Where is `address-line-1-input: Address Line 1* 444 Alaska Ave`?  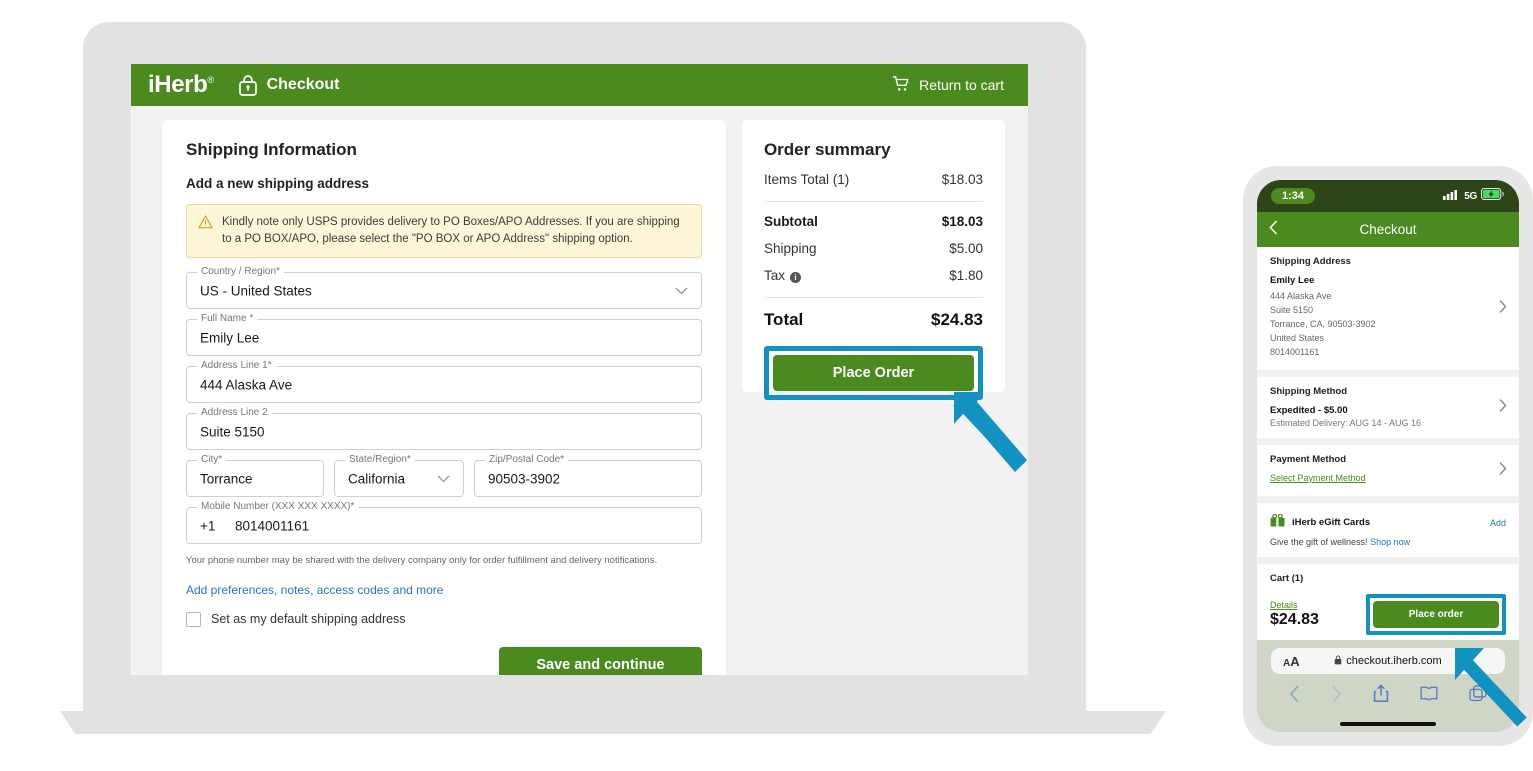 address-line-1-input: Address Line 1* 444 Alaska Ave is located at coordinates (444, 382).